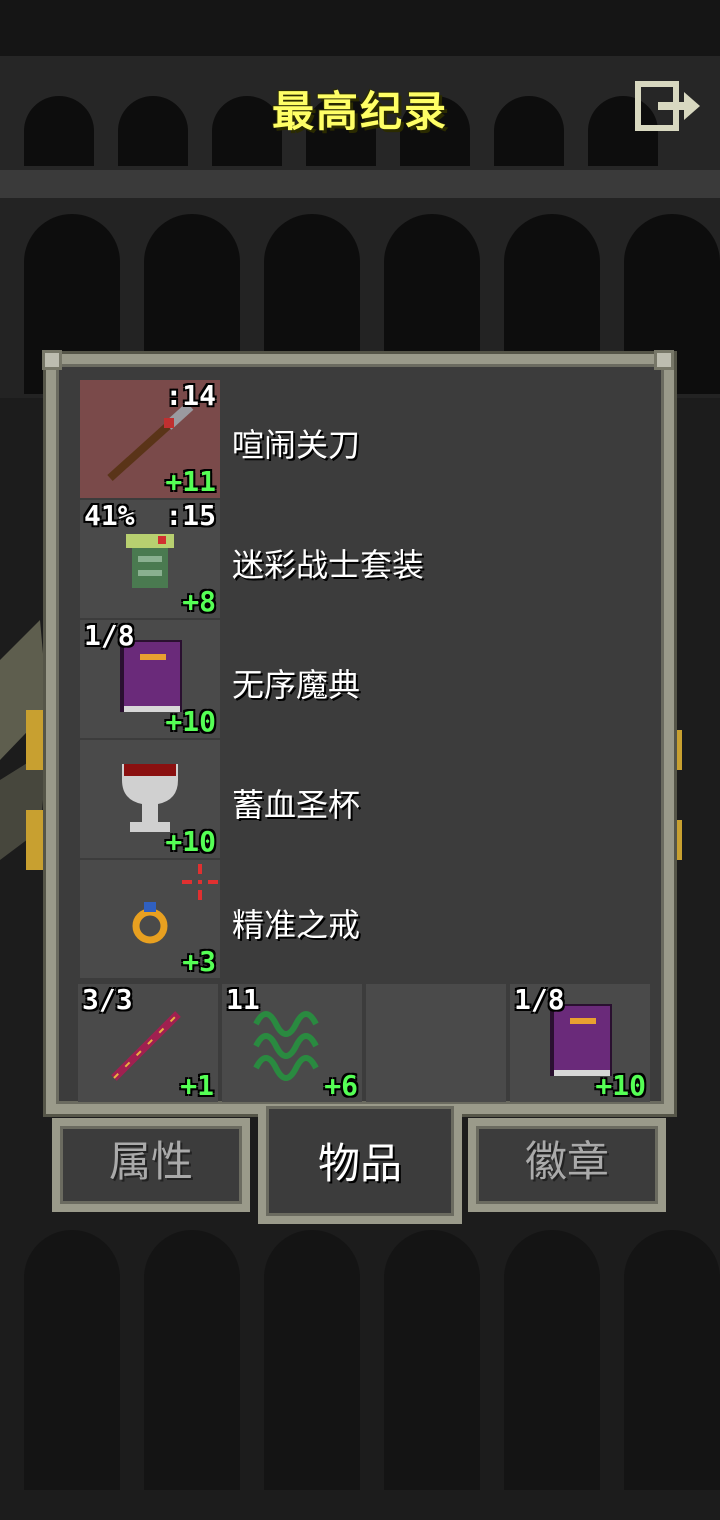 The height and width of the screenshot is (1520, 720). Describe the element at coordinates (341, 1085) in the screenshot. I see `upgrade-level: +6` at that location.